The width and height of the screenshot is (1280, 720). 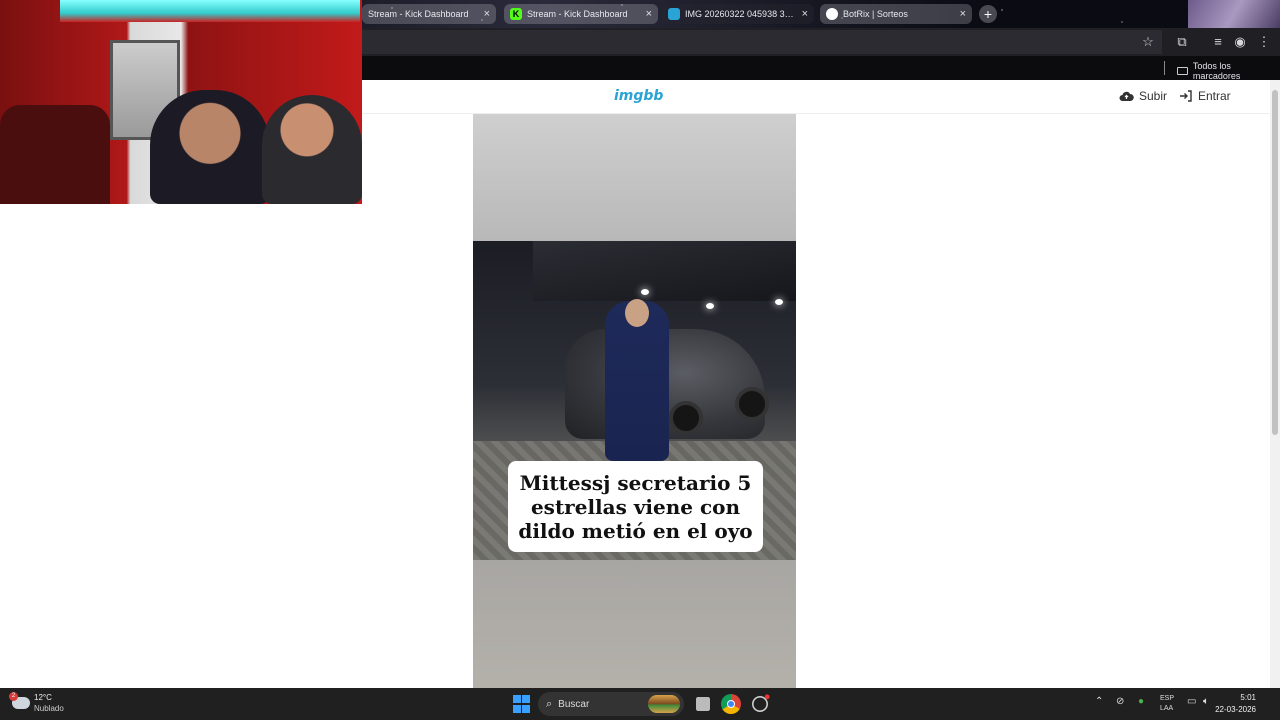 I want to click on upload-label: Subir, so click(x=1153, y=96).